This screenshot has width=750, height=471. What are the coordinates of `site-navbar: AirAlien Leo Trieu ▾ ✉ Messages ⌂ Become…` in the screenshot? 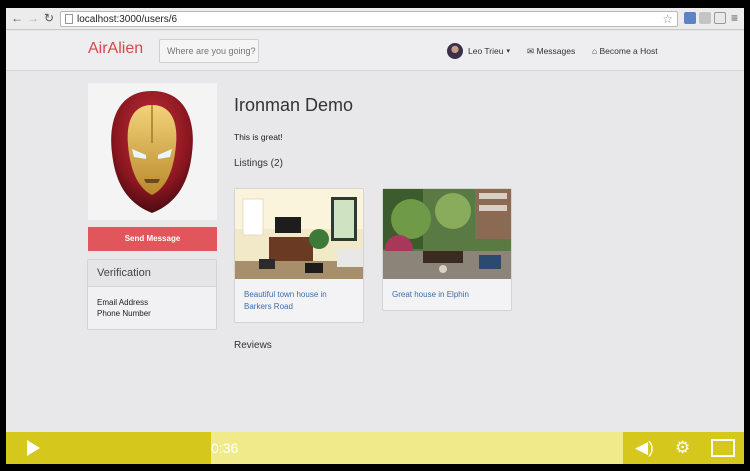 It's located at (375, 51).